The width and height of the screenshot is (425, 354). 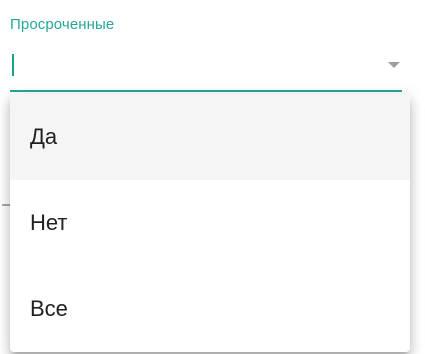 I want to click on text-cursor, so click(x=13, y=65).